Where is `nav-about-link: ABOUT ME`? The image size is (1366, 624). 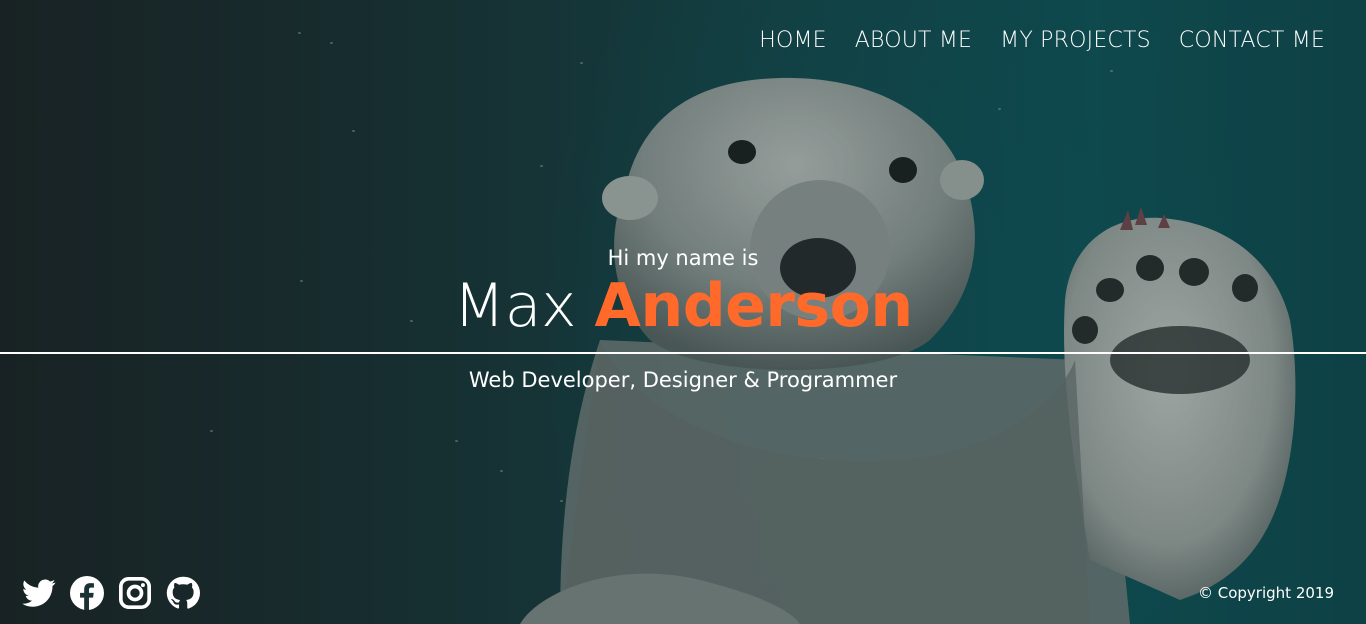
nav-about-link: ABOUT ME is located at coordinates (913, 40).